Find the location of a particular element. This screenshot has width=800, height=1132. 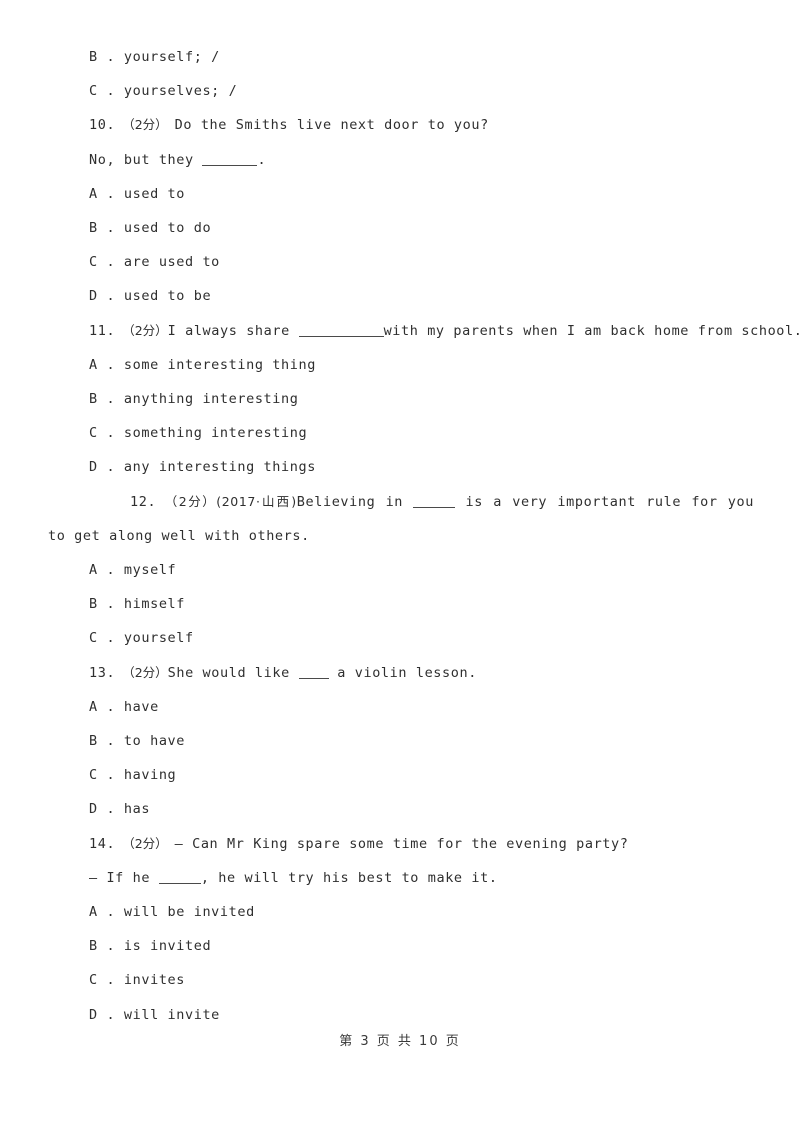

option-10-b-label: B . used to do is located at coordinates (150, 228).